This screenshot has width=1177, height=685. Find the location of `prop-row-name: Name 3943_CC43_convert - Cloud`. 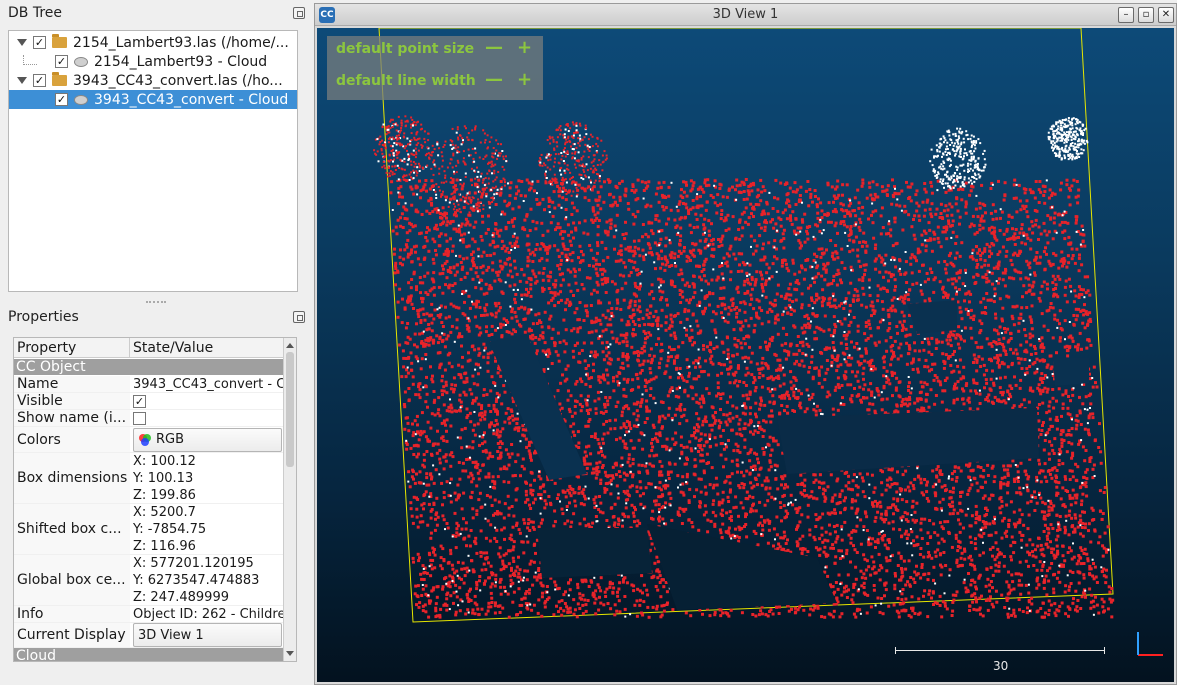

prop-row-name: Name 3943_CC43_convert - Cloud is located at coordinates (149, 384).